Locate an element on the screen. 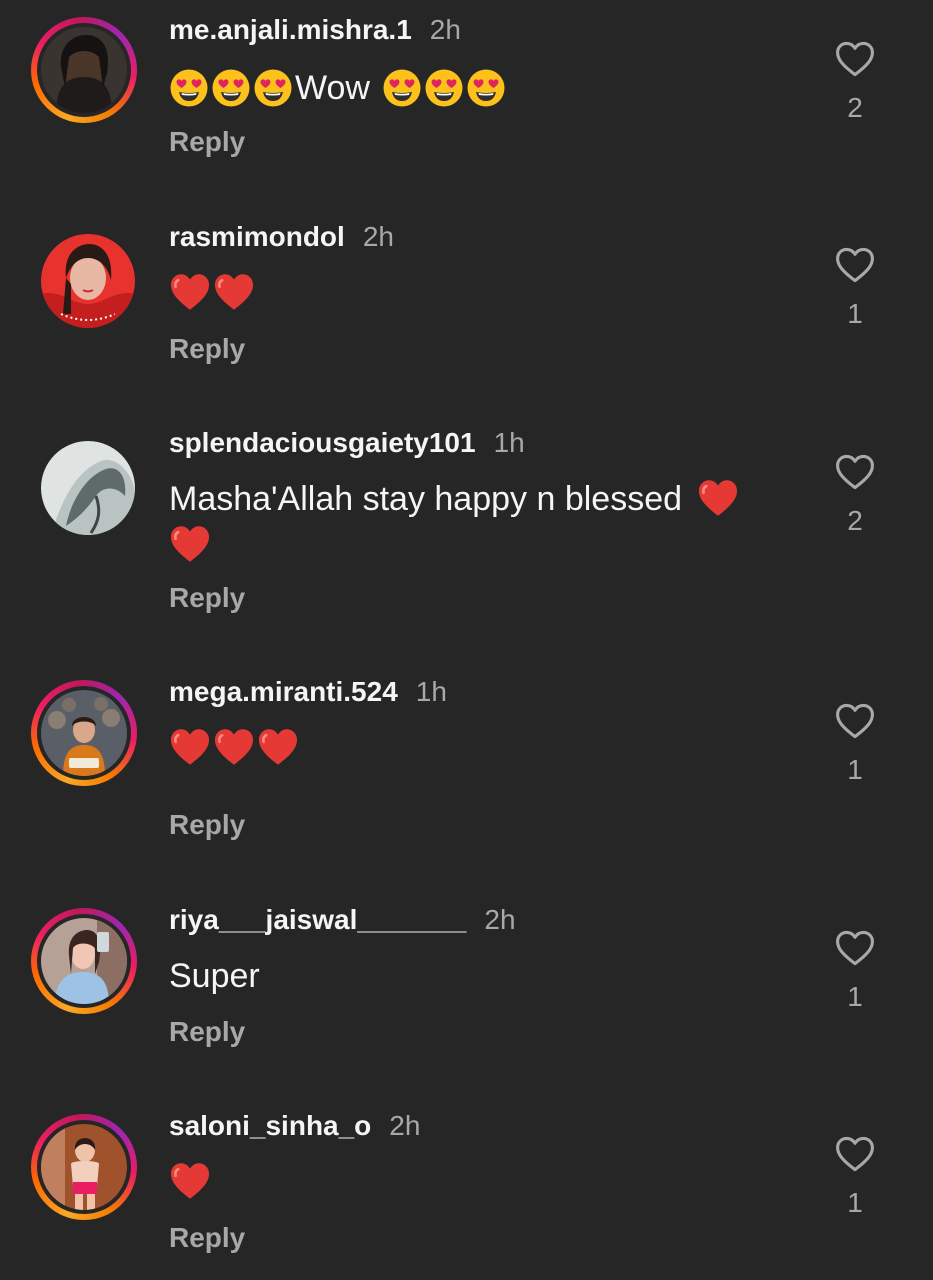  comment-text: Super is located at coordinates (214, 976).